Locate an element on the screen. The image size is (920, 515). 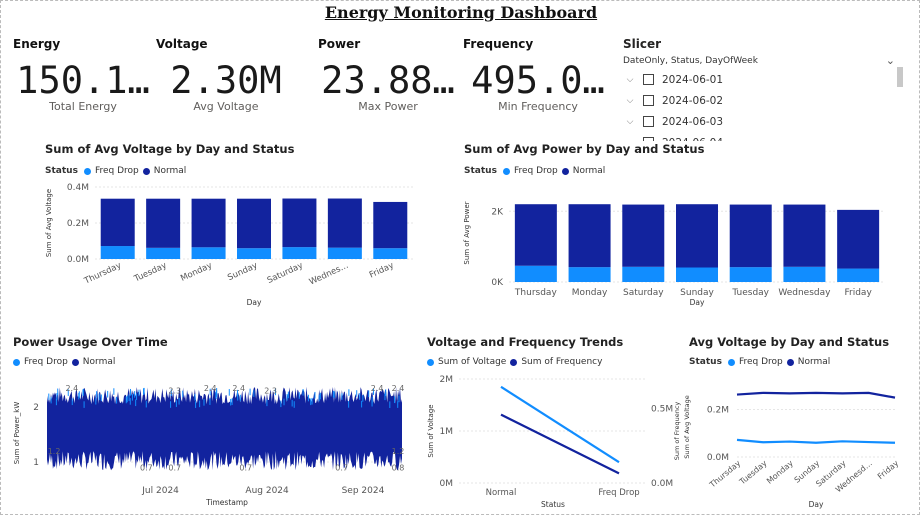
card-energy: Energy 150.1… Total Energy is located at coordinates (83, 79).